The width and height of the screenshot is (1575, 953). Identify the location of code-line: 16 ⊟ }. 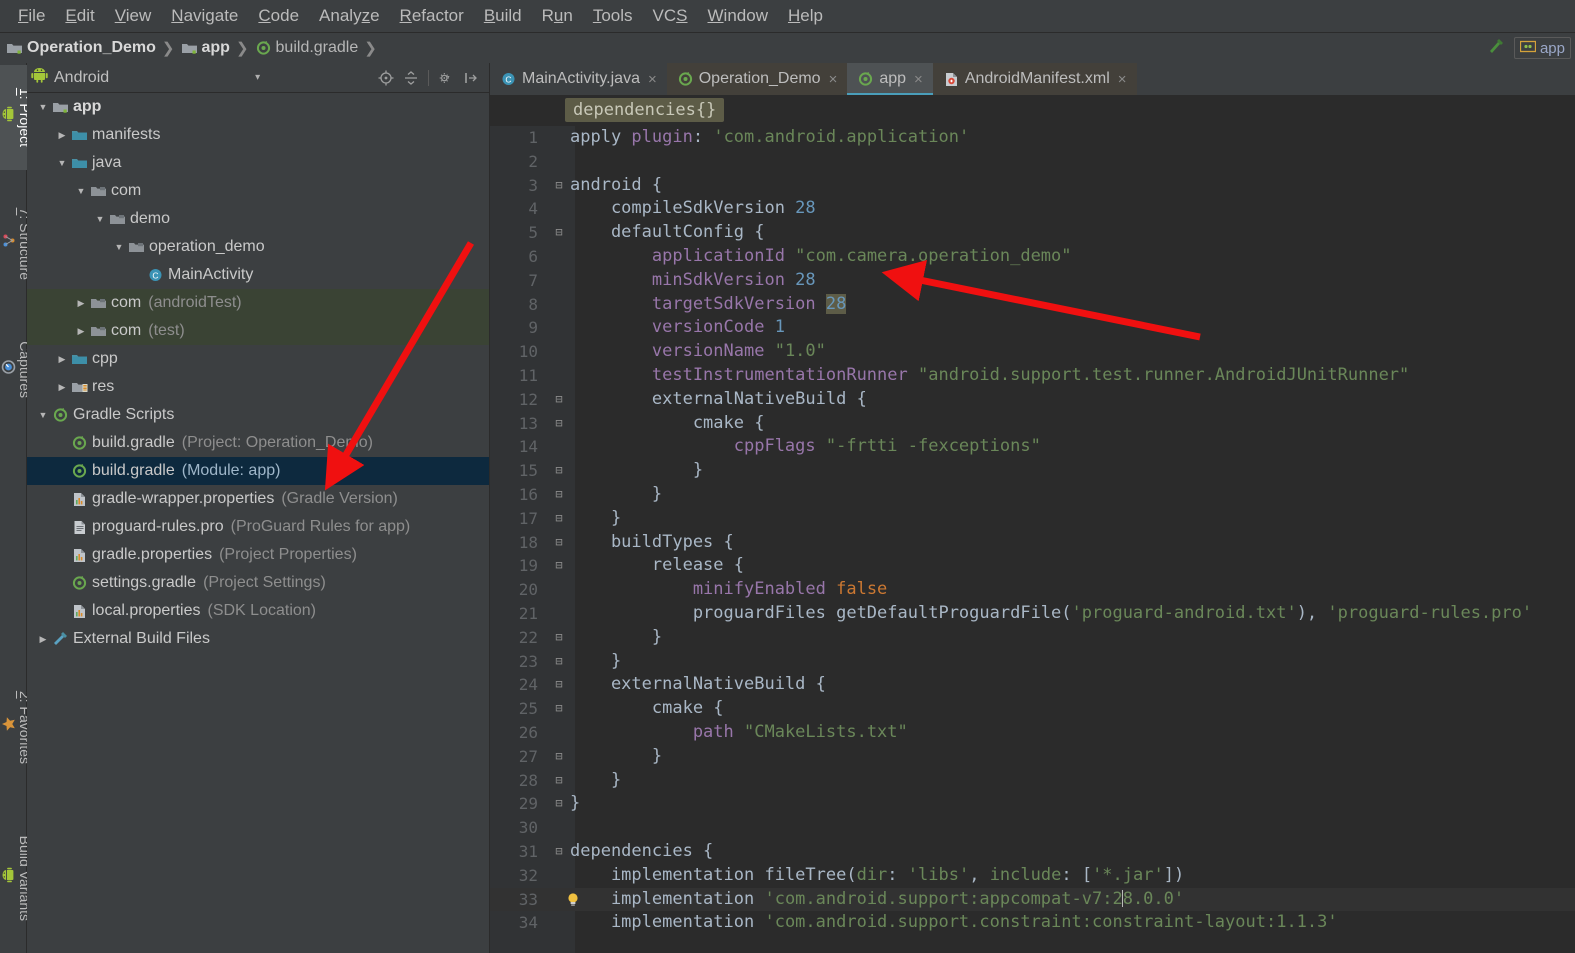
(1032, 495).